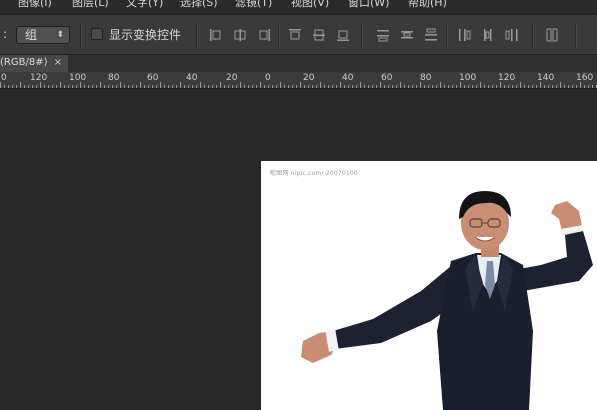 The image size is (597, 410). What do you see at coordinates (407, 35) in the screenshot?
I see `distribute-vcenter-icon` at bounding box center [407, 35].